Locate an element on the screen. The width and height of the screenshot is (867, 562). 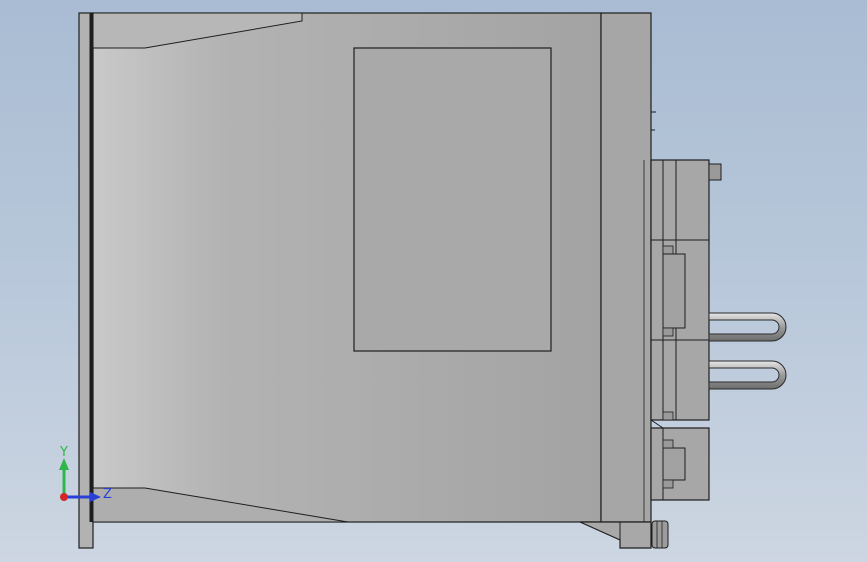
lower-port-face is located at coordinates (674, 464).